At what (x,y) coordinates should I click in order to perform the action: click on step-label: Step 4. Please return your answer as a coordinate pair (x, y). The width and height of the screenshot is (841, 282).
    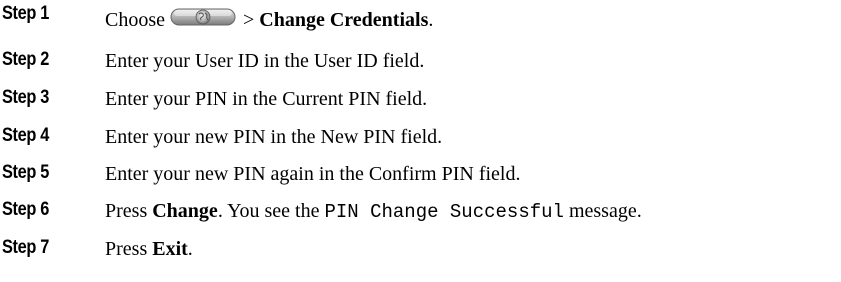
    Looking at the image, I should click on (25, 135).